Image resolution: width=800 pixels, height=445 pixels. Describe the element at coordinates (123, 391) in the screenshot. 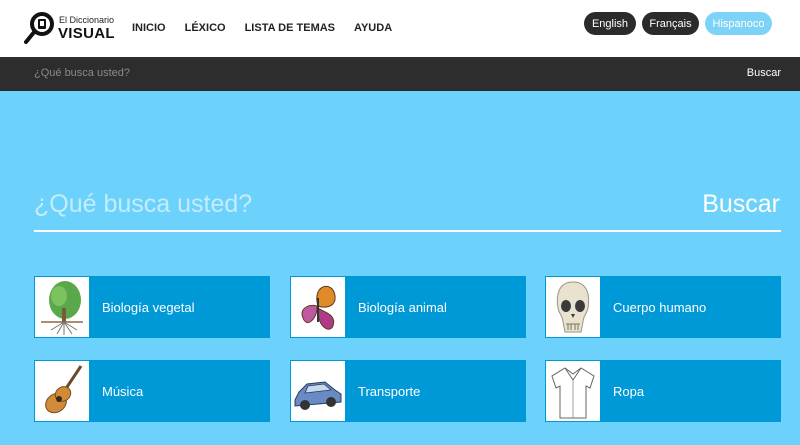

I see `category-label: Música` at that location.